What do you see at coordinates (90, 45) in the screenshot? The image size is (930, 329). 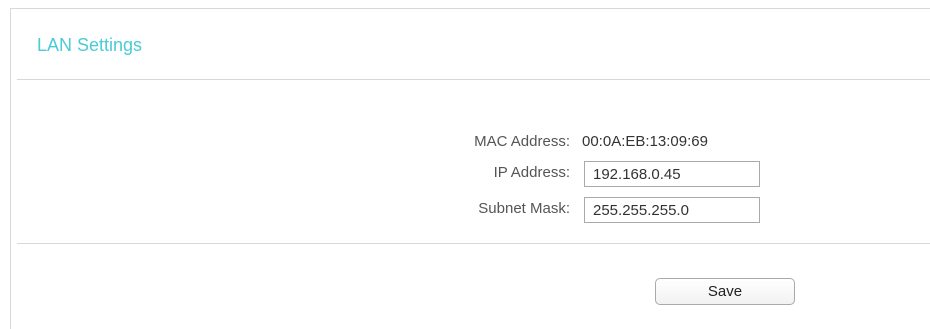 I see `section-title: LAN Settings` at bounding box center [90, 45].